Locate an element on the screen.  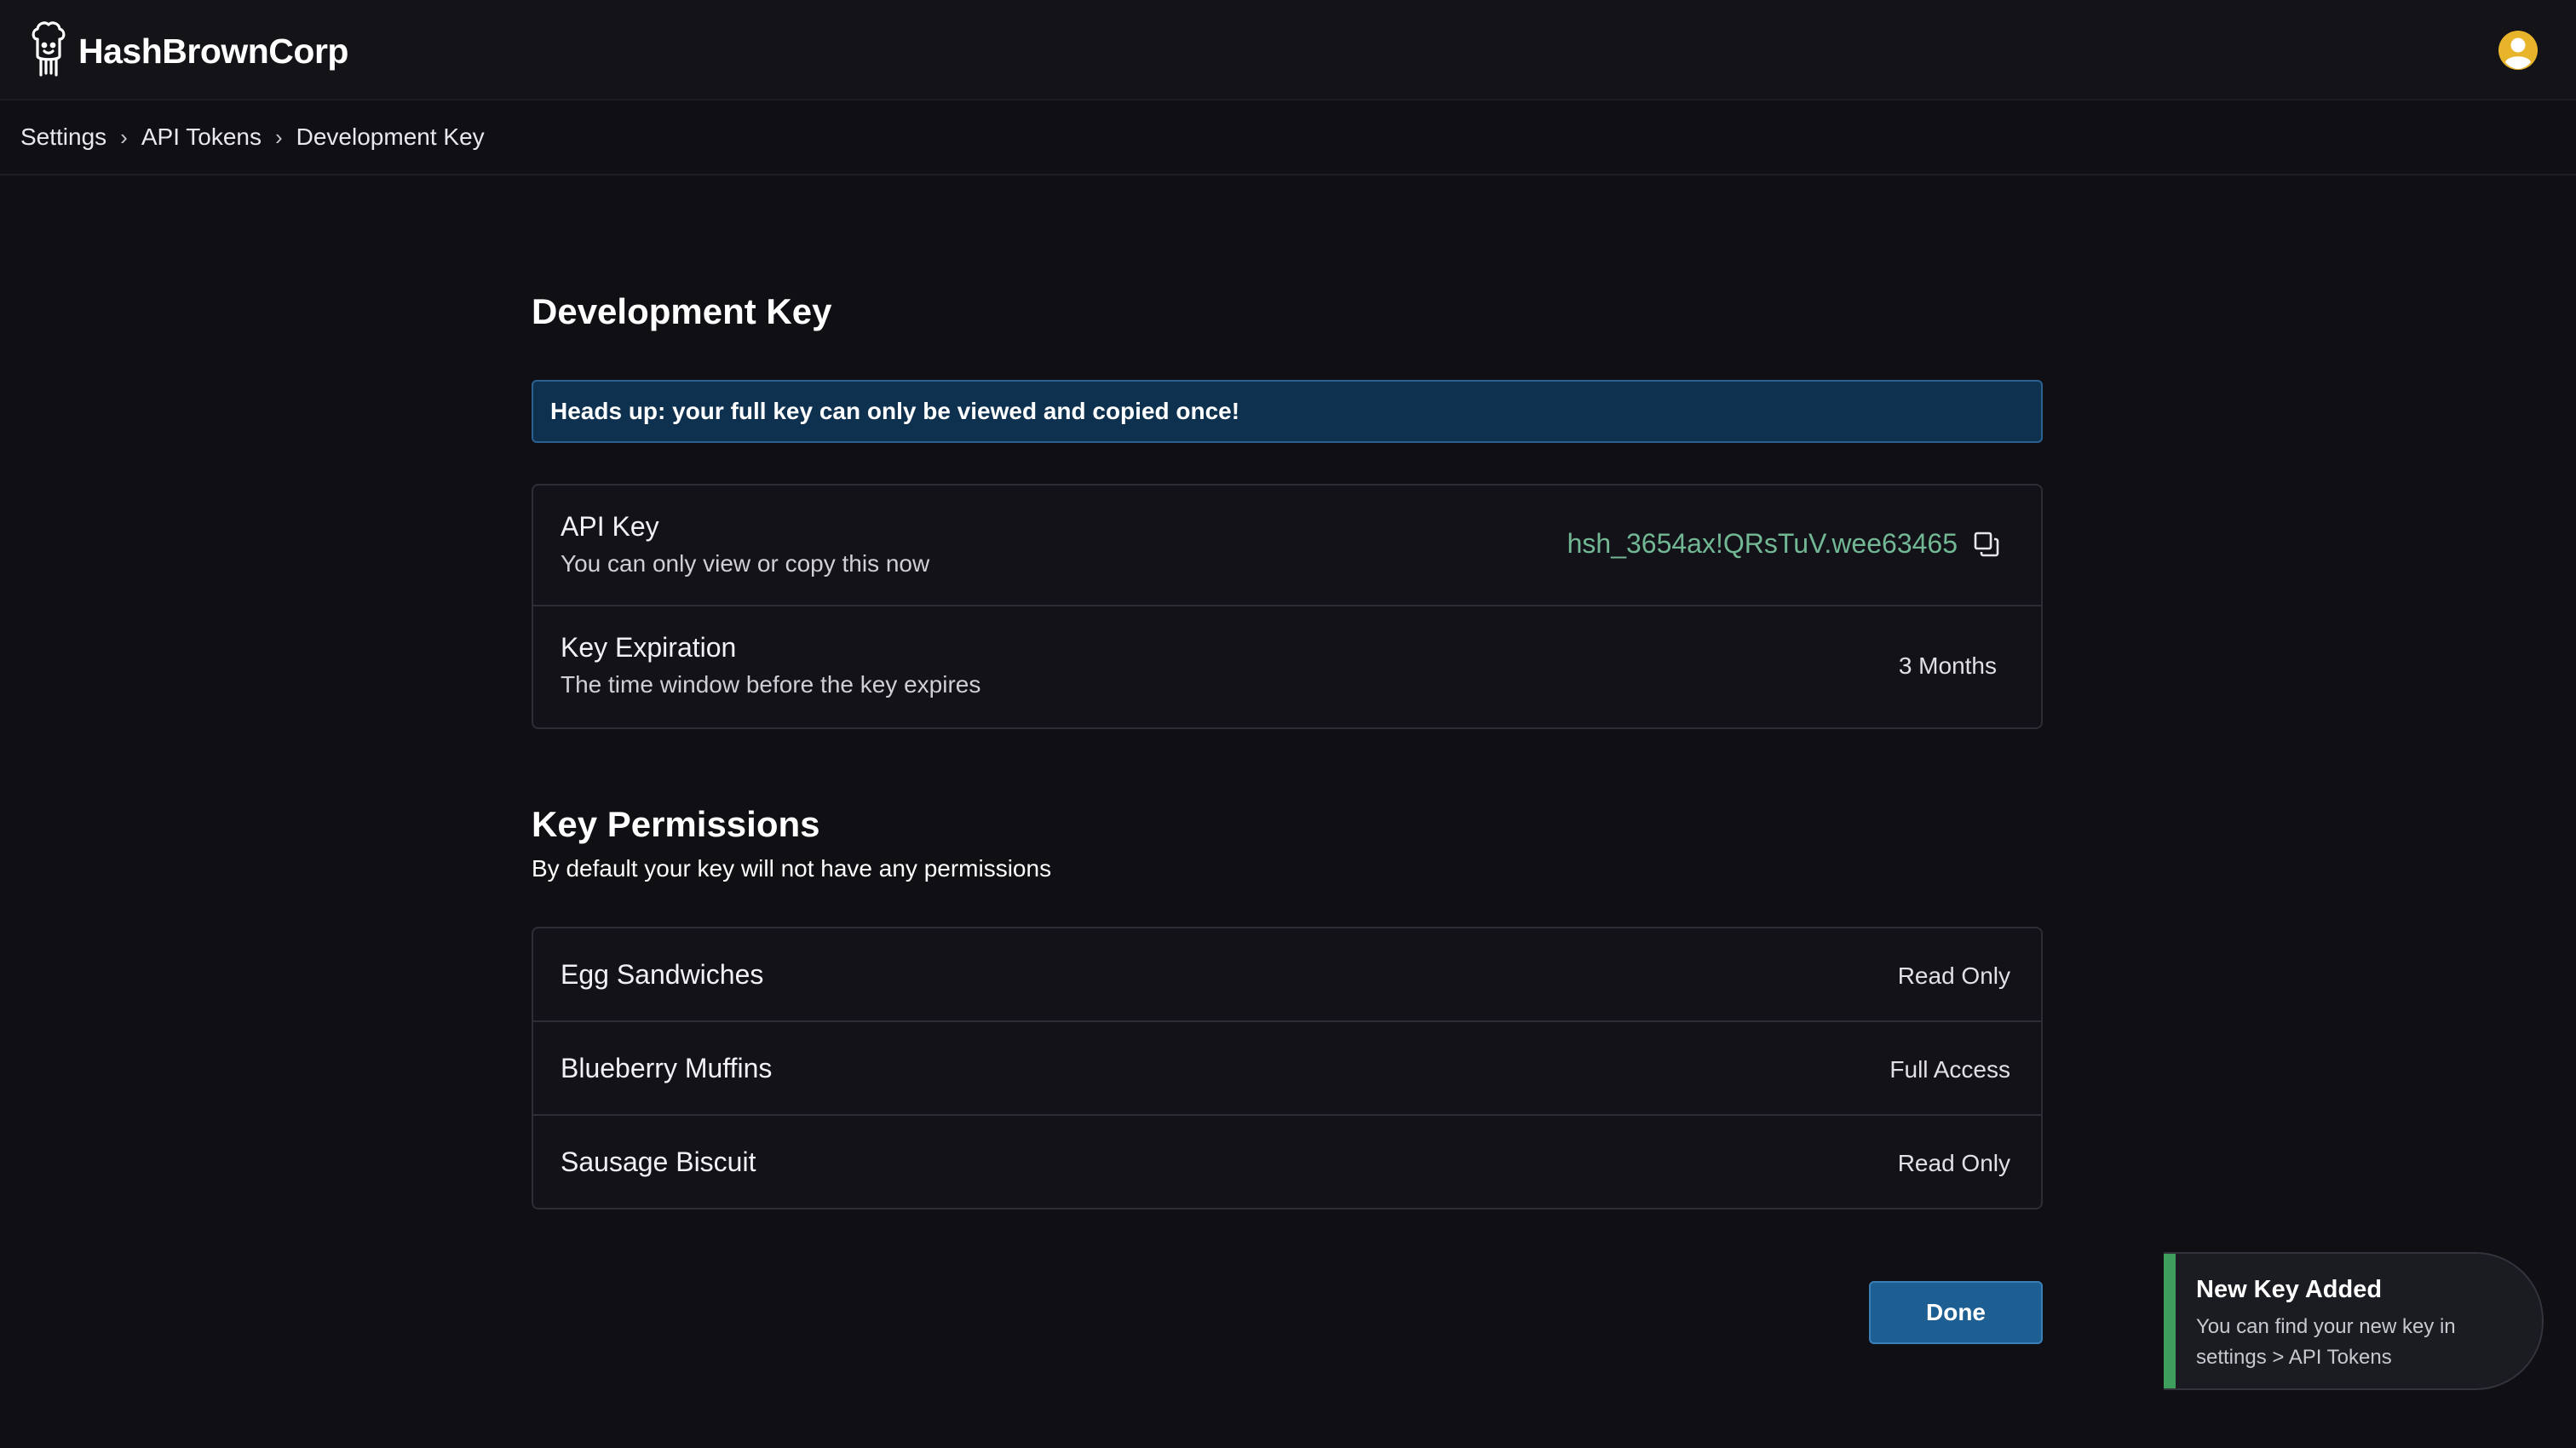
toast-accent-bar is located at coordinates (2170, 1321).